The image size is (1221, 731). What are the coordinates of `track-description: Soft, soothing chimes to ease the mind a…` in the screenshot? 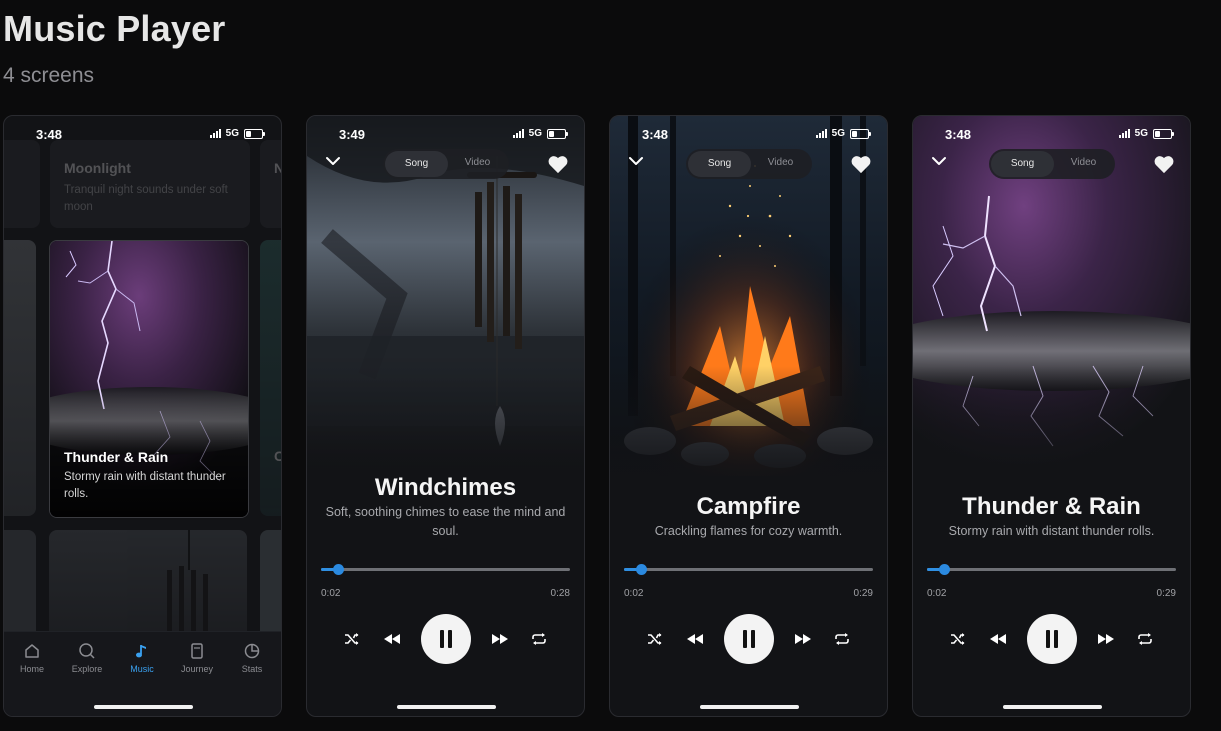 It's located at (445, 521).